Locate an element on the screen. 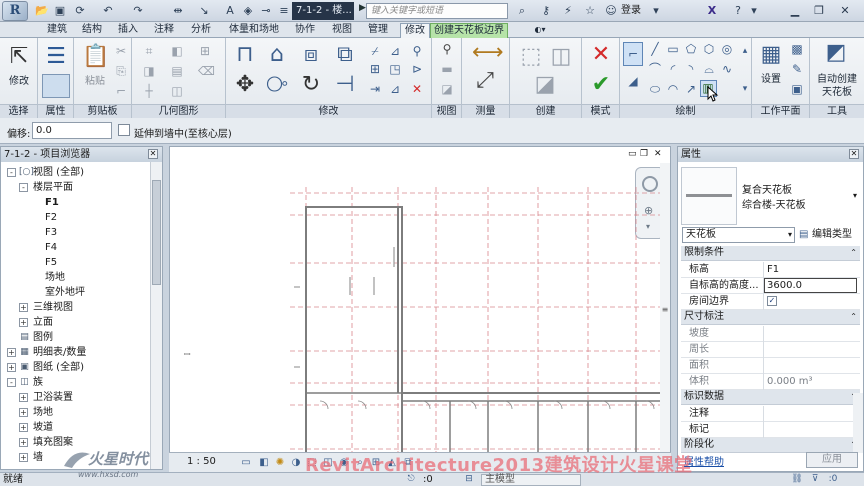 This screenshot has width=864, height=486. ellipse-icon: ⬭ is located at coordinates (655, 89).